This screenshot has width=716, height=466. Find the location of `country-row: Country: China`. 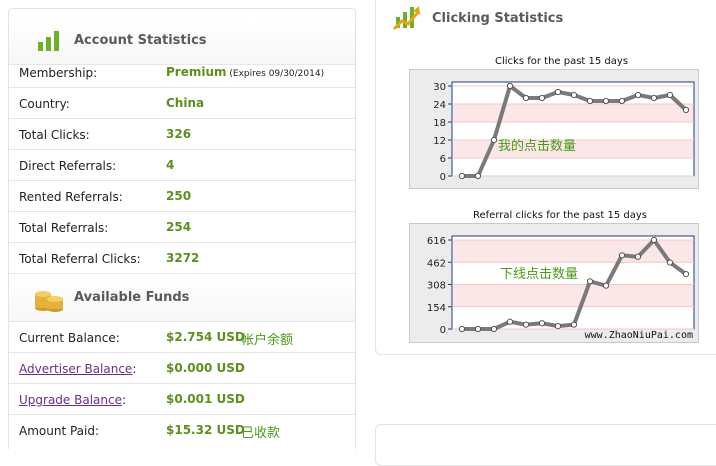

country-row: Country: China is located at coordinates (182, 103).